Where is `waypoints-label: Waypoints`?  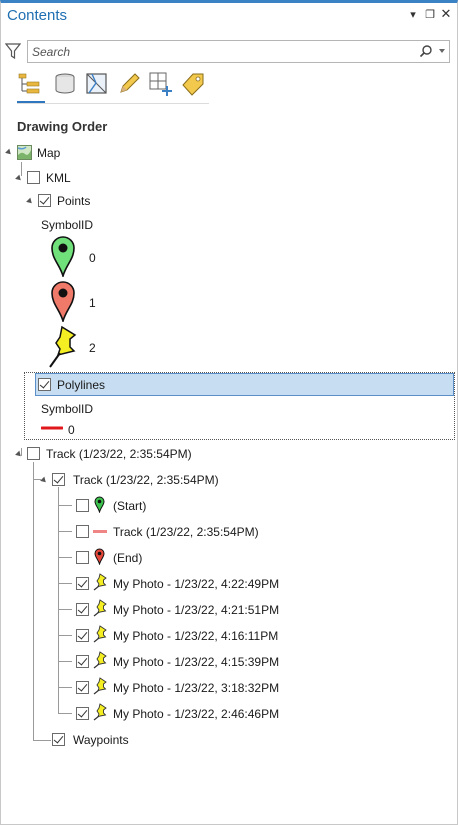
waypoints-label: Waypoints is located at coordinates (101, 740).